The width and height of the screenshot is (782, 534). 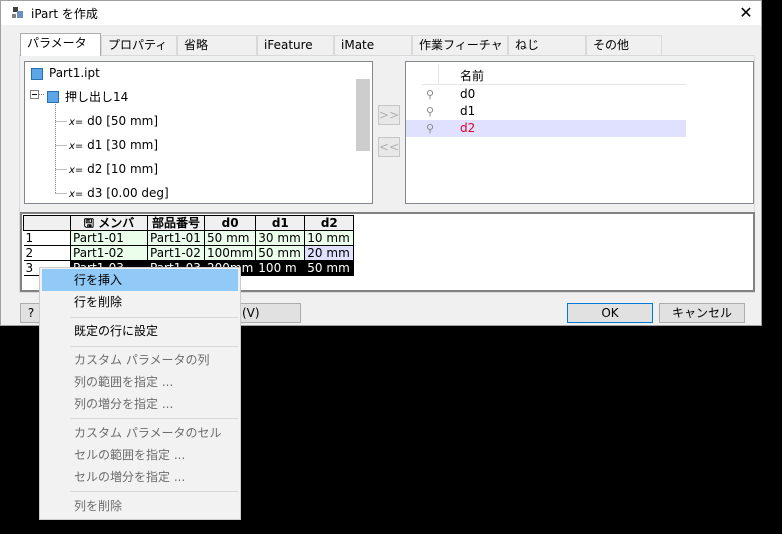 I want to click on cell-d2: 50 mm, so click(x=329, y=268).